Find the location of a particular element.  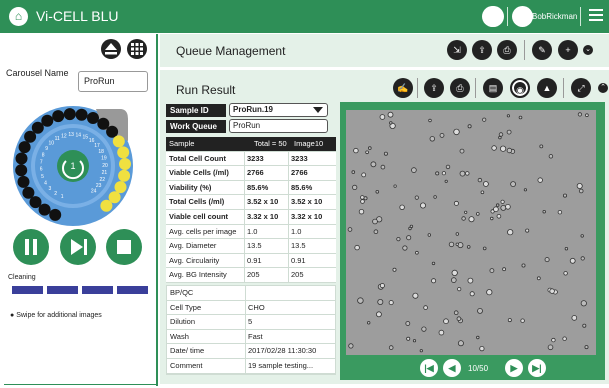

avatar is located at coordinates (522, 16).